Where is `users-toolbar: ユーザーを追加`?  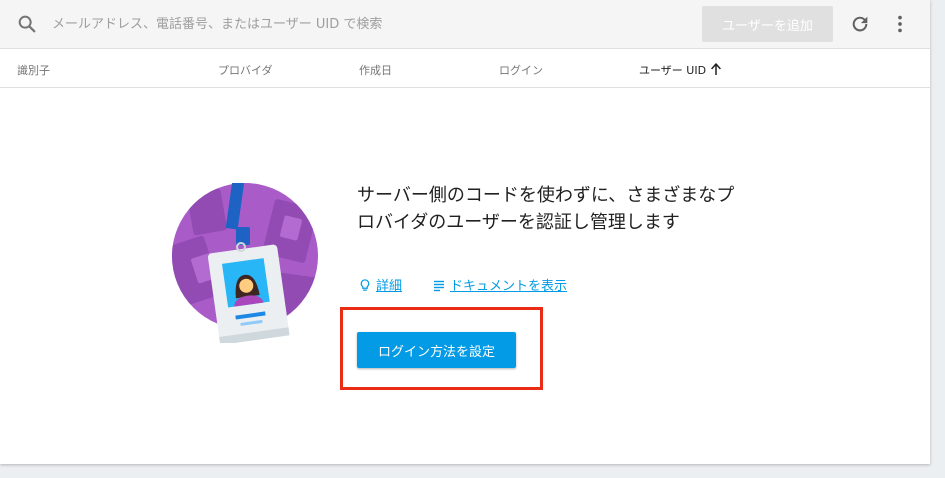 users-toolbar: ユーザーを追加 is located at coordinates (465, 24).